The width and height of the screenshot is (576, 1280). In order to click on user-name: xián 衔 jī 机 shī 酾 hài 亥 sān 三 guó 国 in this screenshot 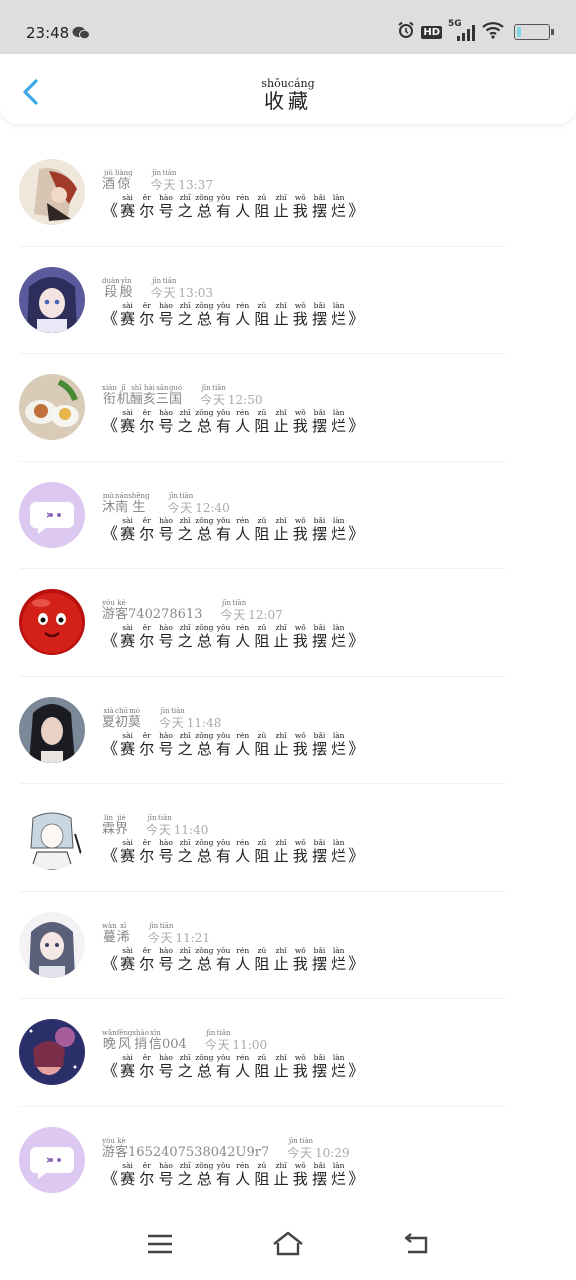, I will do `click(142, 395)`.